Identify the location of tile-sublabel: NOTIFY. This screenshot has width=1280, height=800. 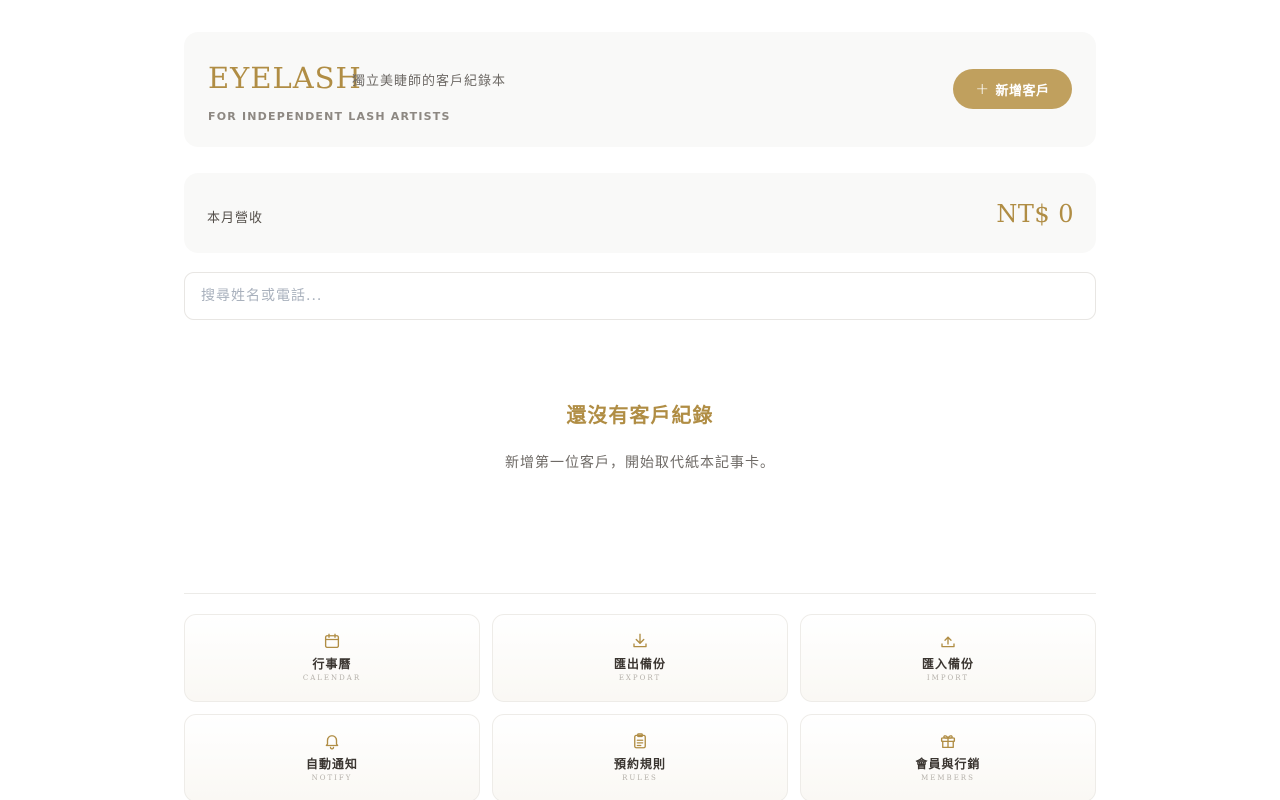
(332, 778).